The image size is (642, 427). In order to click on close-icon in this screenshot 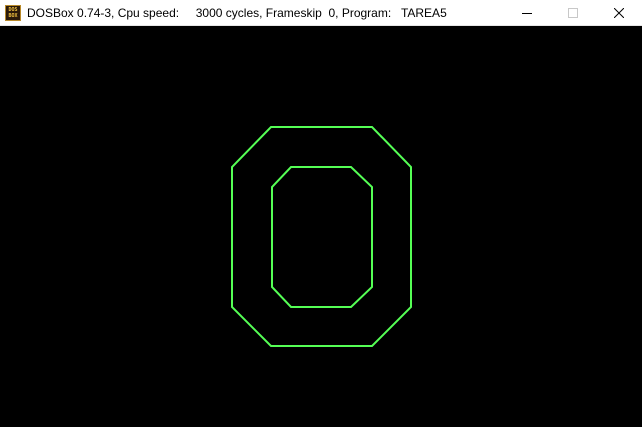, I will do `click(619, 12)`.